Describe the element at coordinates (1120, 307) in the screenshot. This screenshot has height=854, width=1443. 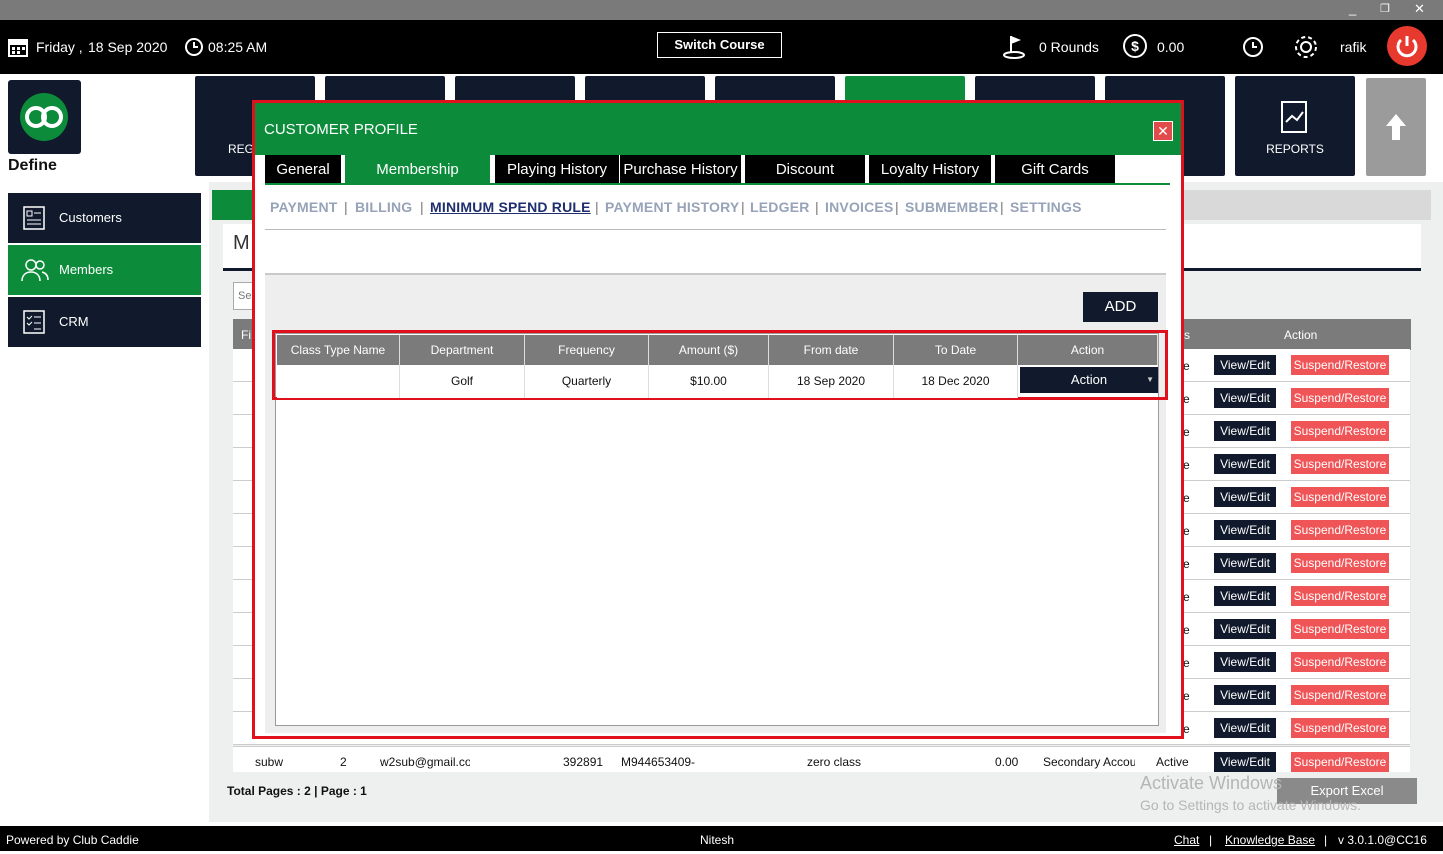
I see `add-button: ADD` at that location.